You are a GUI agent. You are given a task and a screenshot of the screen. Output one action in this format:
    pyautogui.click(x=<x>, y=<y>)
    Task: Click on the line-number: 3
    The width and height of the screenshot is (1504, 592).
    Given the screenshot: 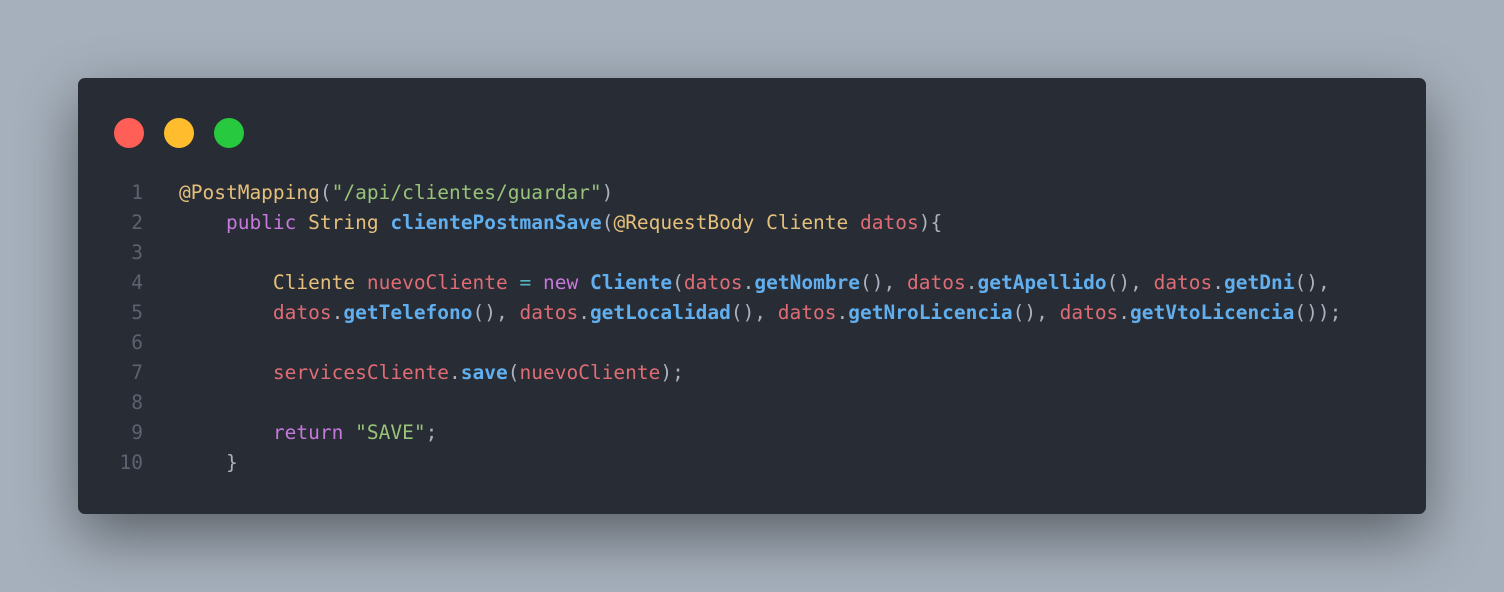 What is the action you would take?
    pyautogui.click(x=137, y=252)
    